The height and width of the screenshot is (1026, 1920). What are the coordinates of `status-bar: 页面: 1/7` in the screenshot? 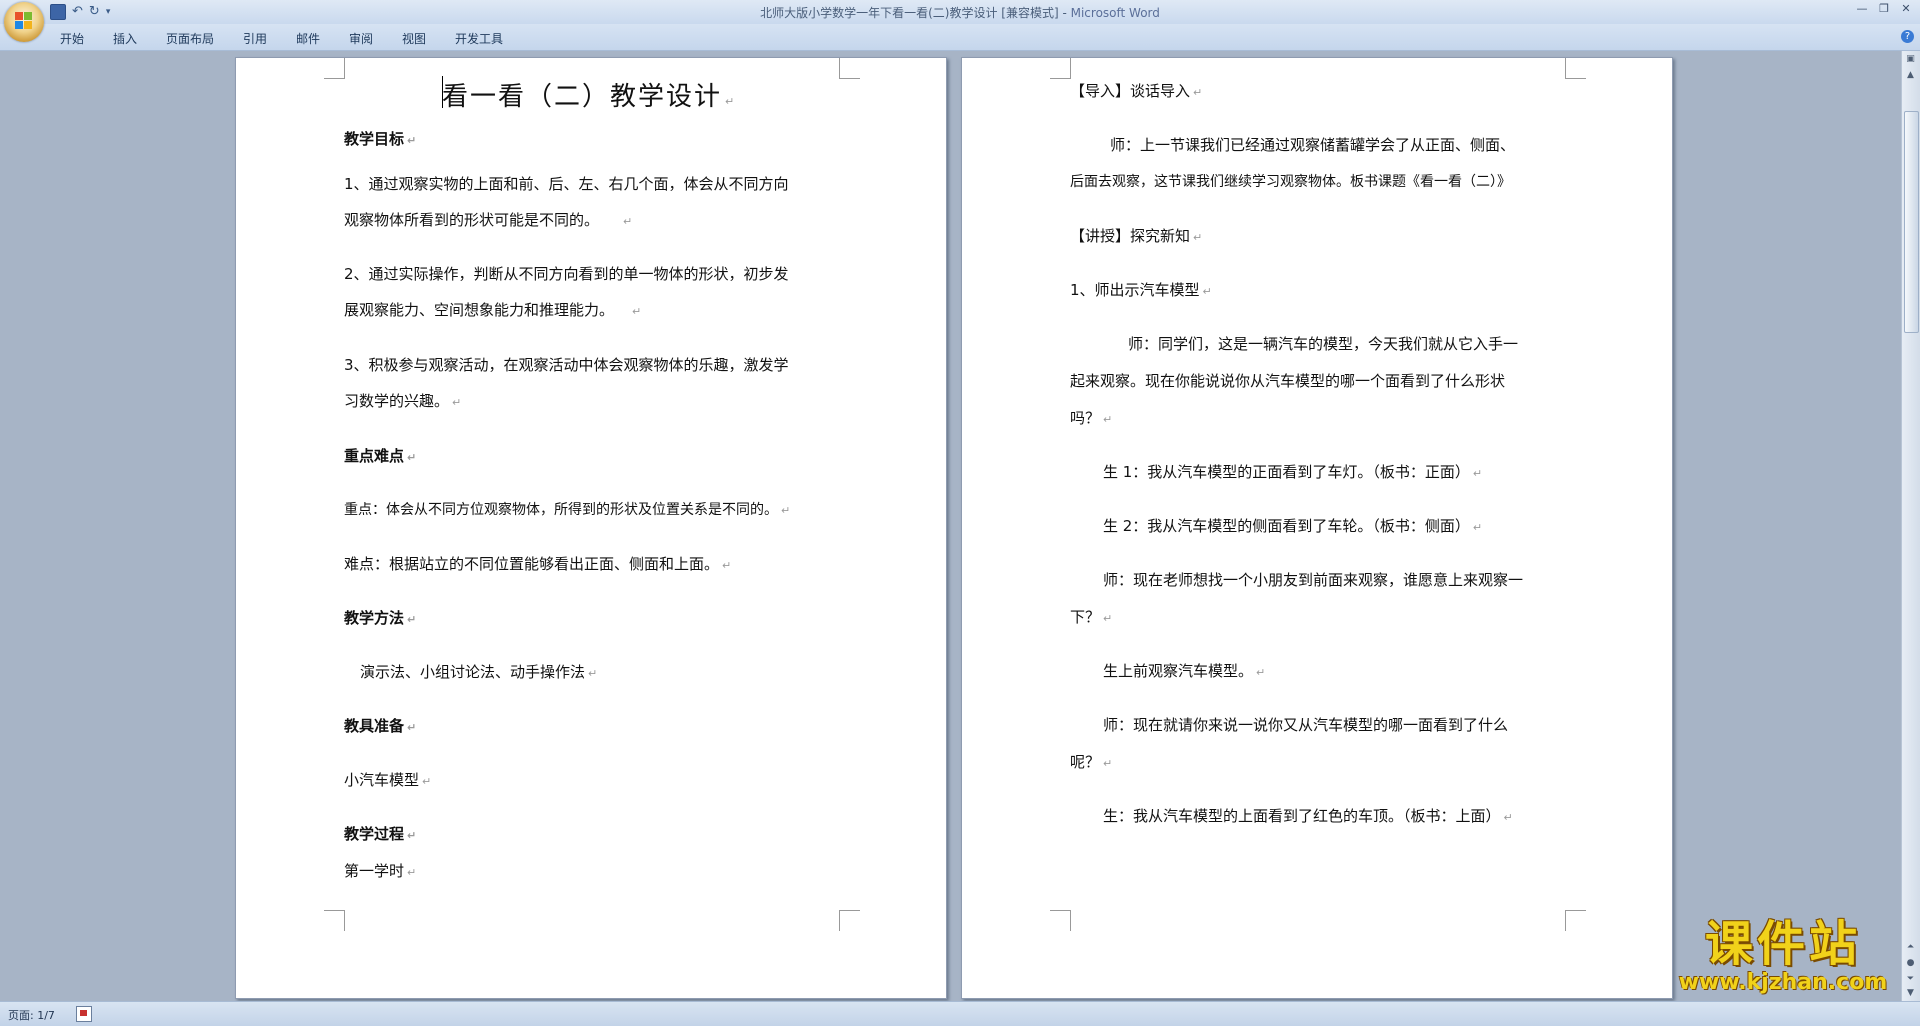 It's located at (960, 1013).